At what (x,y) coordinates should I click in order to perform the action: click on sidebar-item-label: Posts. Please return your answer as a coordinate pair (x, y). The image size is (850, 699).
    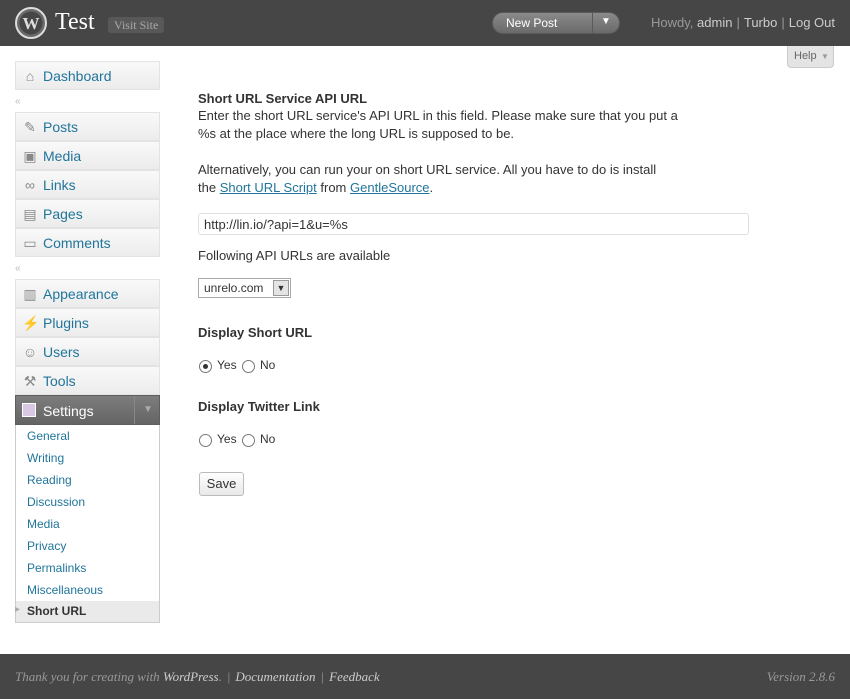
    Looking at the image, I should click on (61, 127).